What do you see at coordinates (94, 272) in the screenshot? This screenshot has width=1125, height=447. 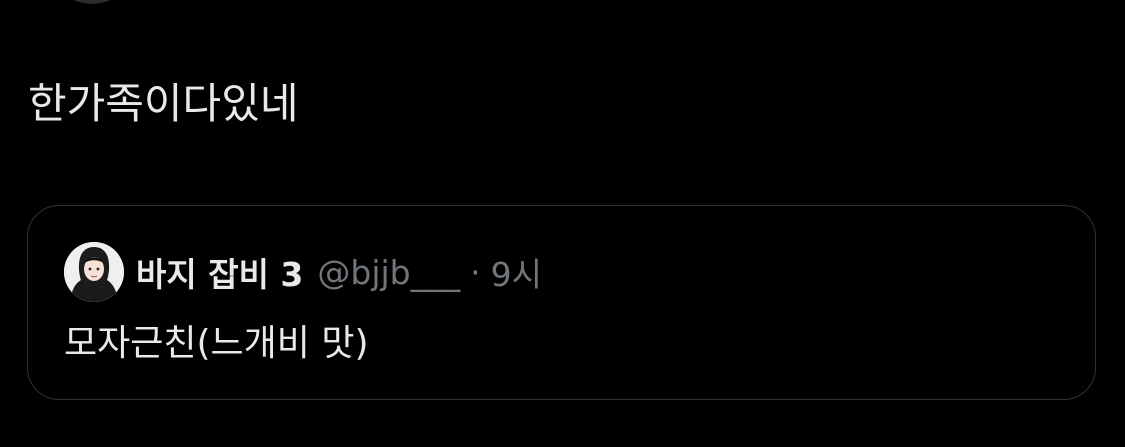 I see `user-avatar-icon` at bounding box center [94, 272].